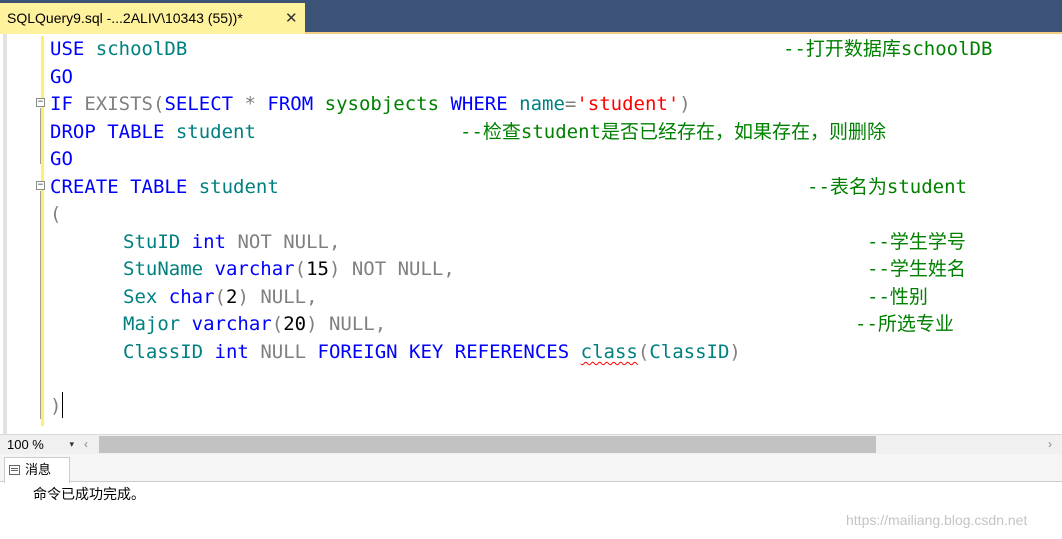 The width and height of the screenshot is (1062, 539). I want to click on code-line-11: Major varchar(20) NULL,, so click(255, 324).